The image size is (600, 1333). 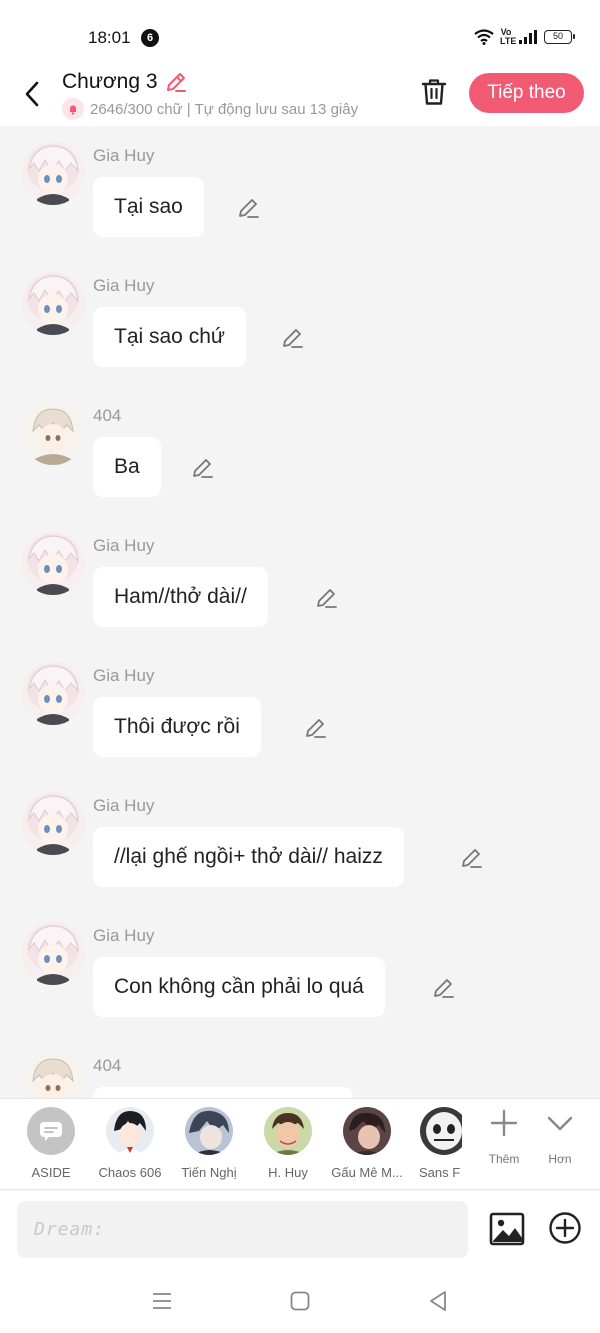 I want to click on delete-button, so click(x=434, y=92).